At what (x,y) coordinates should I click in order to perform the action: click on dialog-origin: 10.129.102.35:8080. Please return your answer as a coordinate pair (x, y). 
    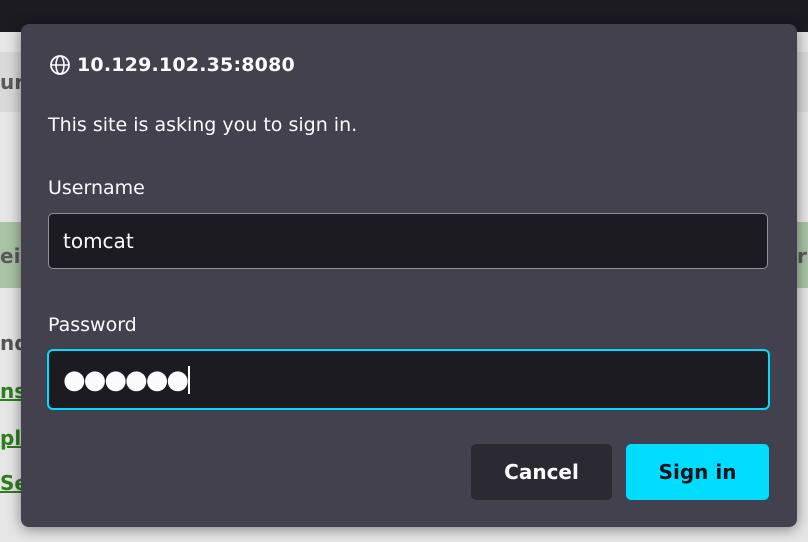
    Looking at the image, I should click on (172, 65).